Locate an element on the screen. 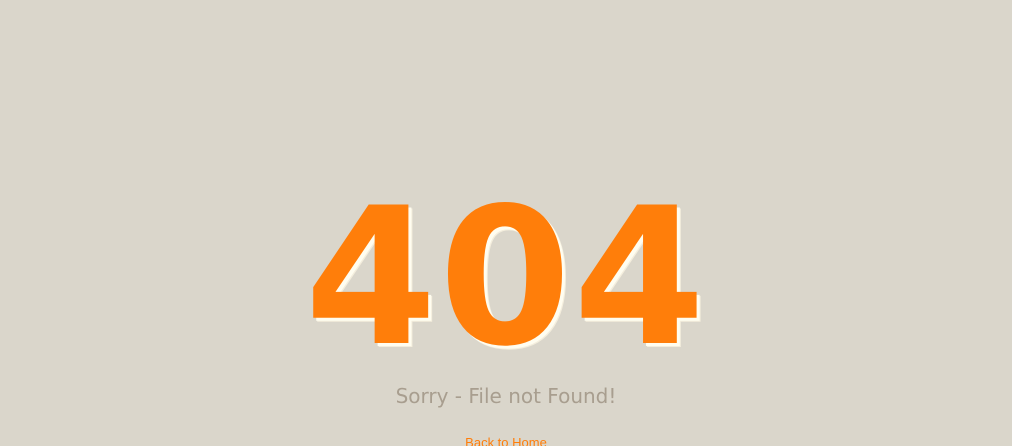 This screenshot has height=446, width=1012. back-to-home-link: Back to Home is located at coordinates (506, 440).